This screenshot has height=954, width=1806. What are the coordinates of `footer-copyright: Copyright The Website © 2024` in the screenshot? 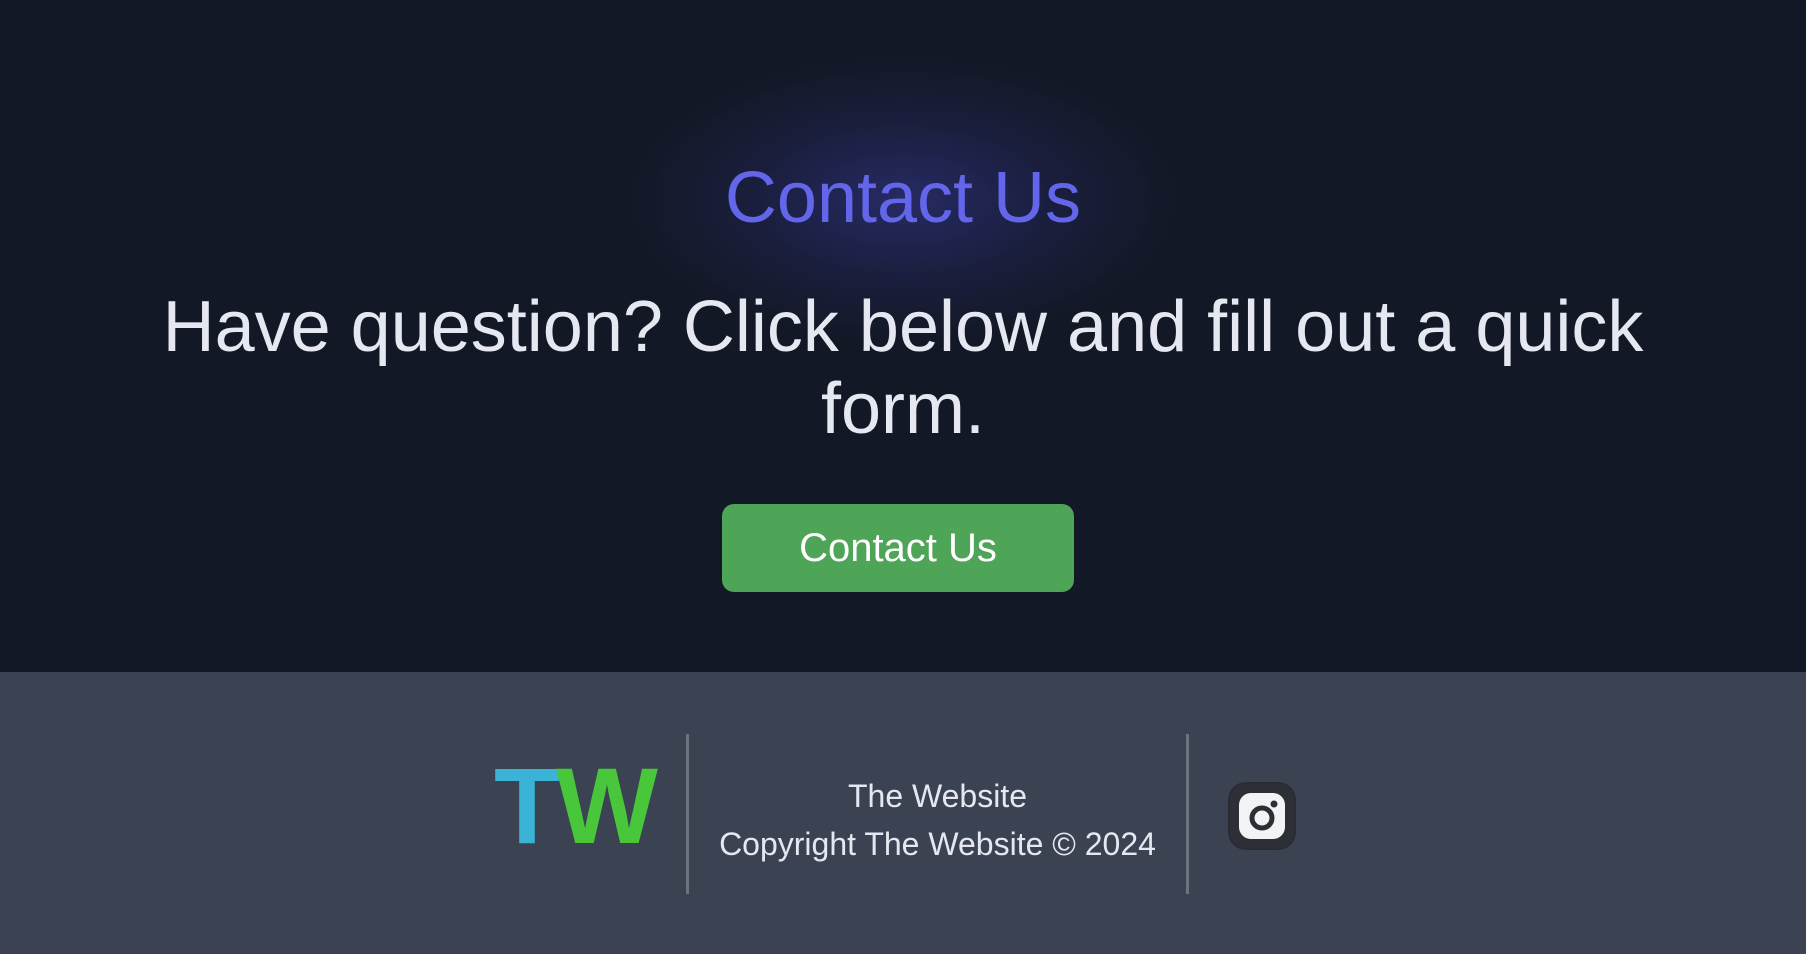 It's located at (937, 844).